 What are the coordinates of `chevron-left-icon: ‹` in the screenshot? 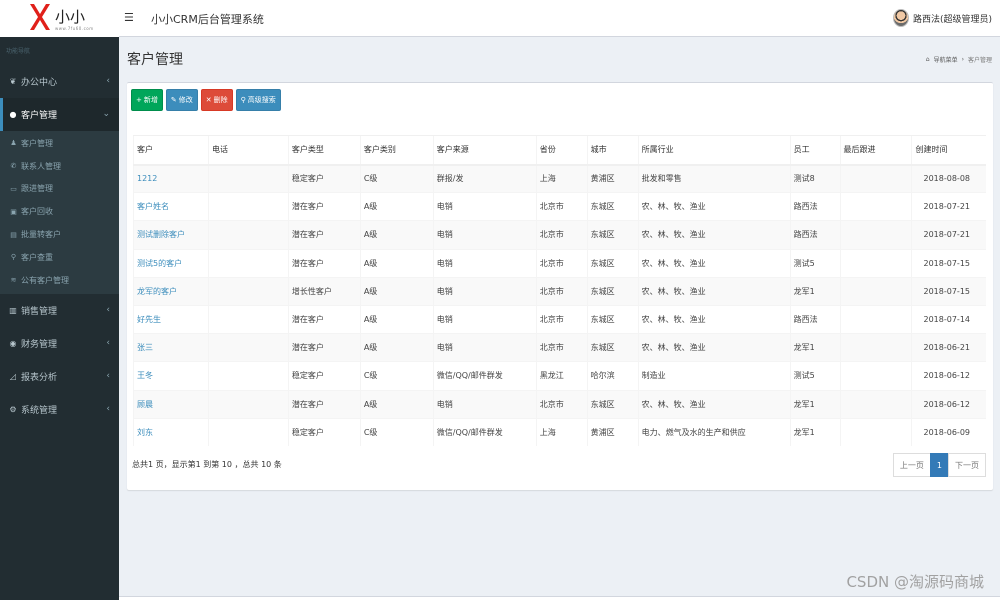 It's located at (108, 81).